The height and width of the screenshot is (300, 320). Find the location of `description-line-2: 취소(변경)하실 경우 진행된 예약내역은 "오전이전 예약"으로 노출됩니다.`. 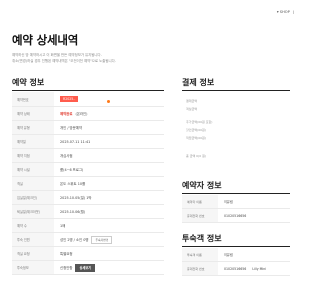

description-line-2: 취소(변경)하실 경우 진행된 예약내역은 "오전이전 예약"으로 노출됩니다. is located at coordinates (64, 61).